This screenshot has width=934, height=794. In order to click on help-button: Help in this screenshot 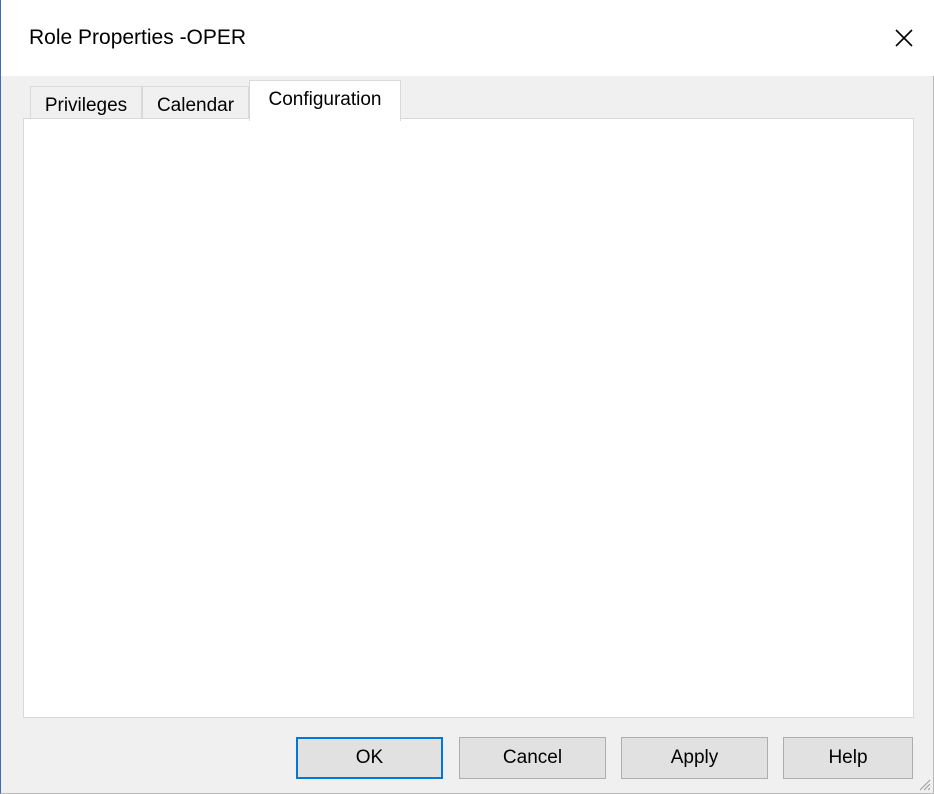, I will do `click(848, 758)`.